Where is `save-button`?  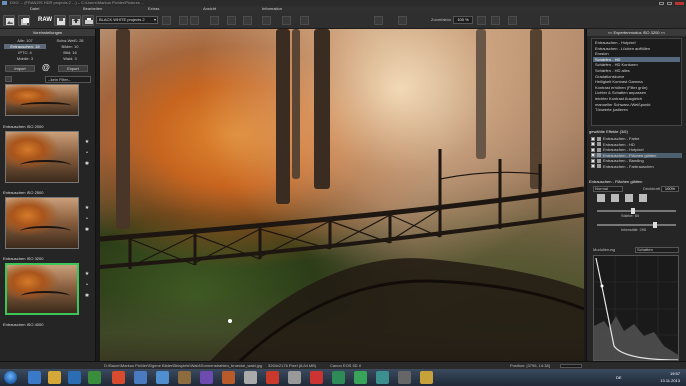
save-button is located at coordinates (60, 20).